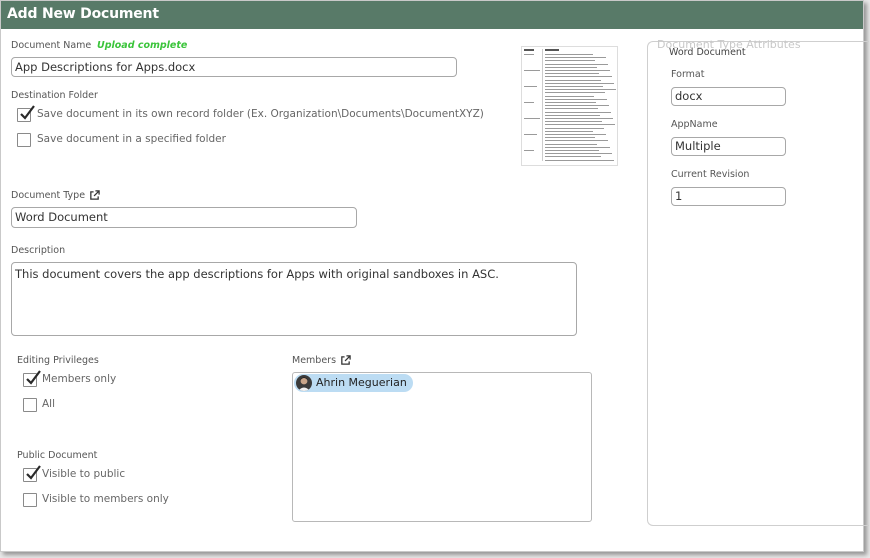 The width and height of the screenshot is (870, 558). I want to click on specified-folder-option-label: Save document in a specified folder, so click(131, 139).